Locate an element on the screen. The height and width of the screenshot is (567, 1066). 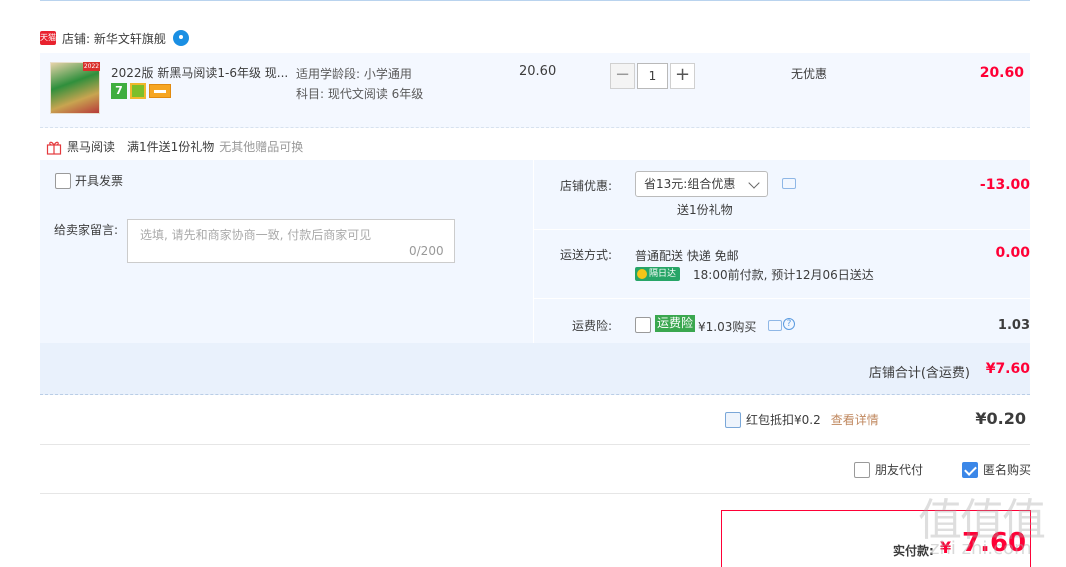
gift-description: 满1件送1份礼物 is located at coordinates (171, 147).